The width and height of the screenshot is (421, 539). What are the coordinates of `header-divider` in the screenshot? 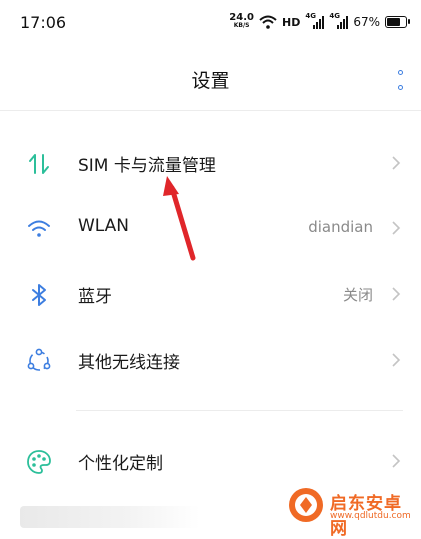 It's located at (210, 110).